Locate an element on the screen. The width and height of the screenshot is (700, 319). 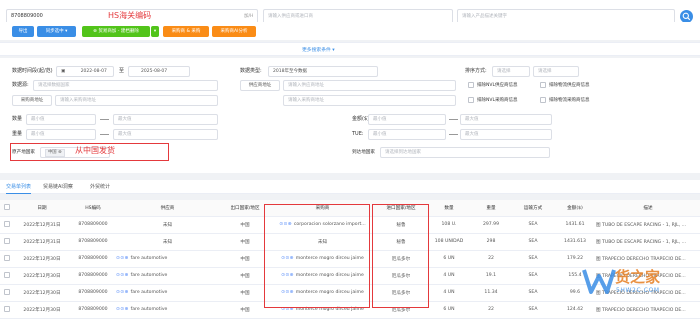
buyer-address-placeholder-2: 请输入采购商地址 is located at coordinates (306, 100).